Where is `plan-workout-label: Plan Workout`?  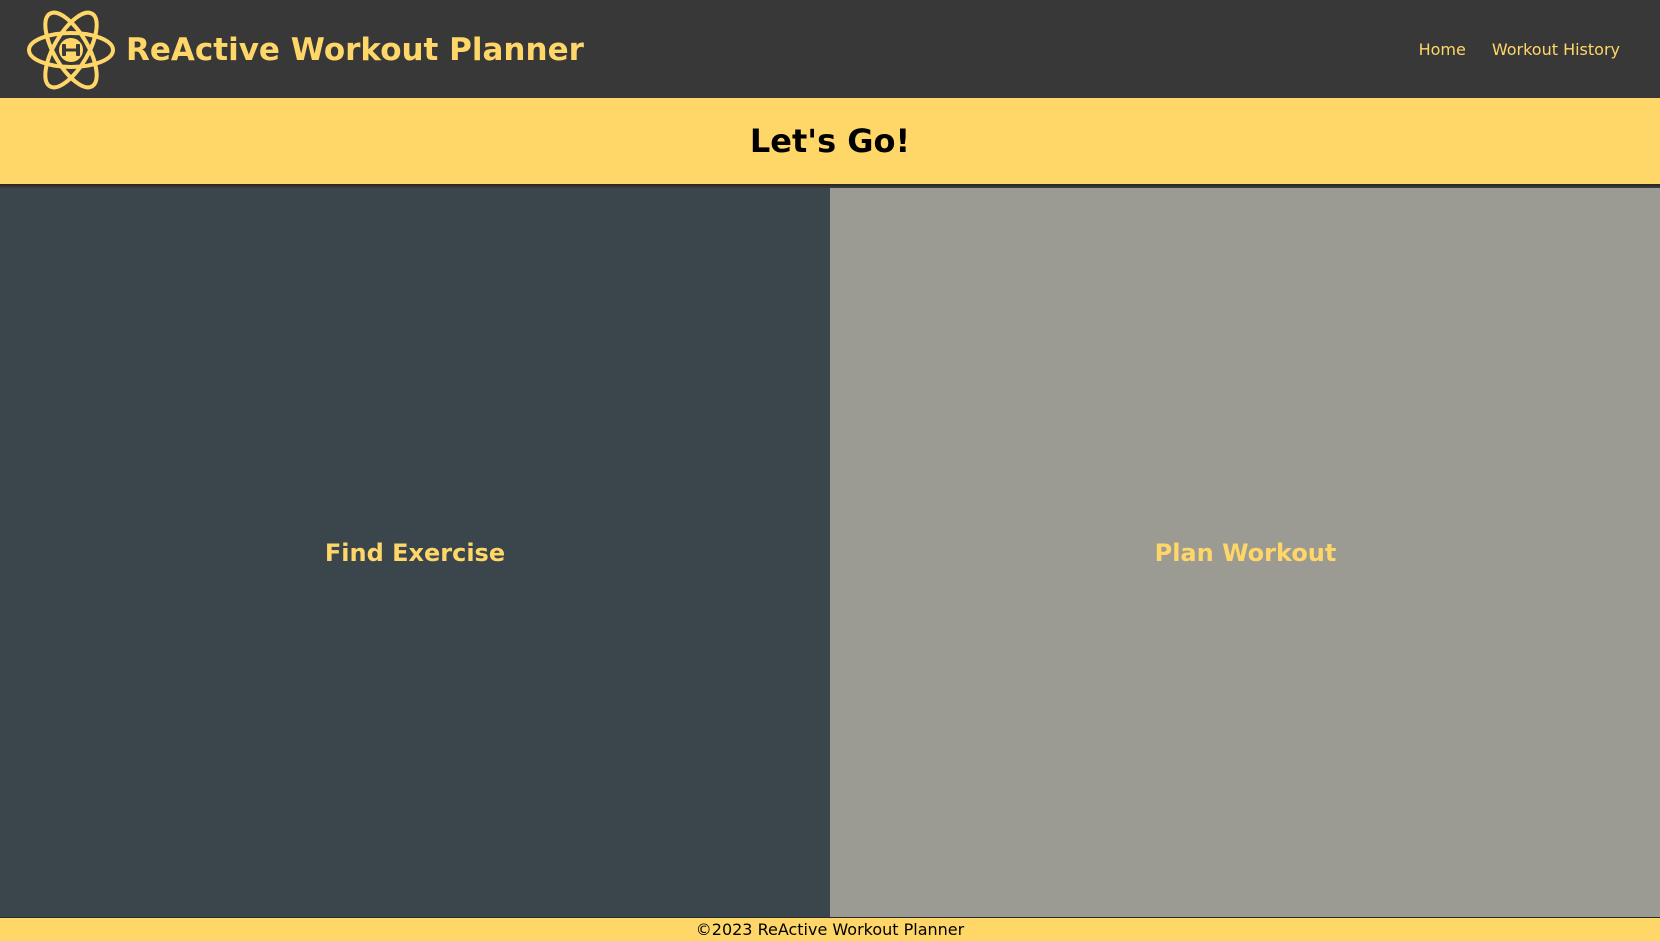
plan-workout-label: Plan Workout is located at coordinates (1245, 552).